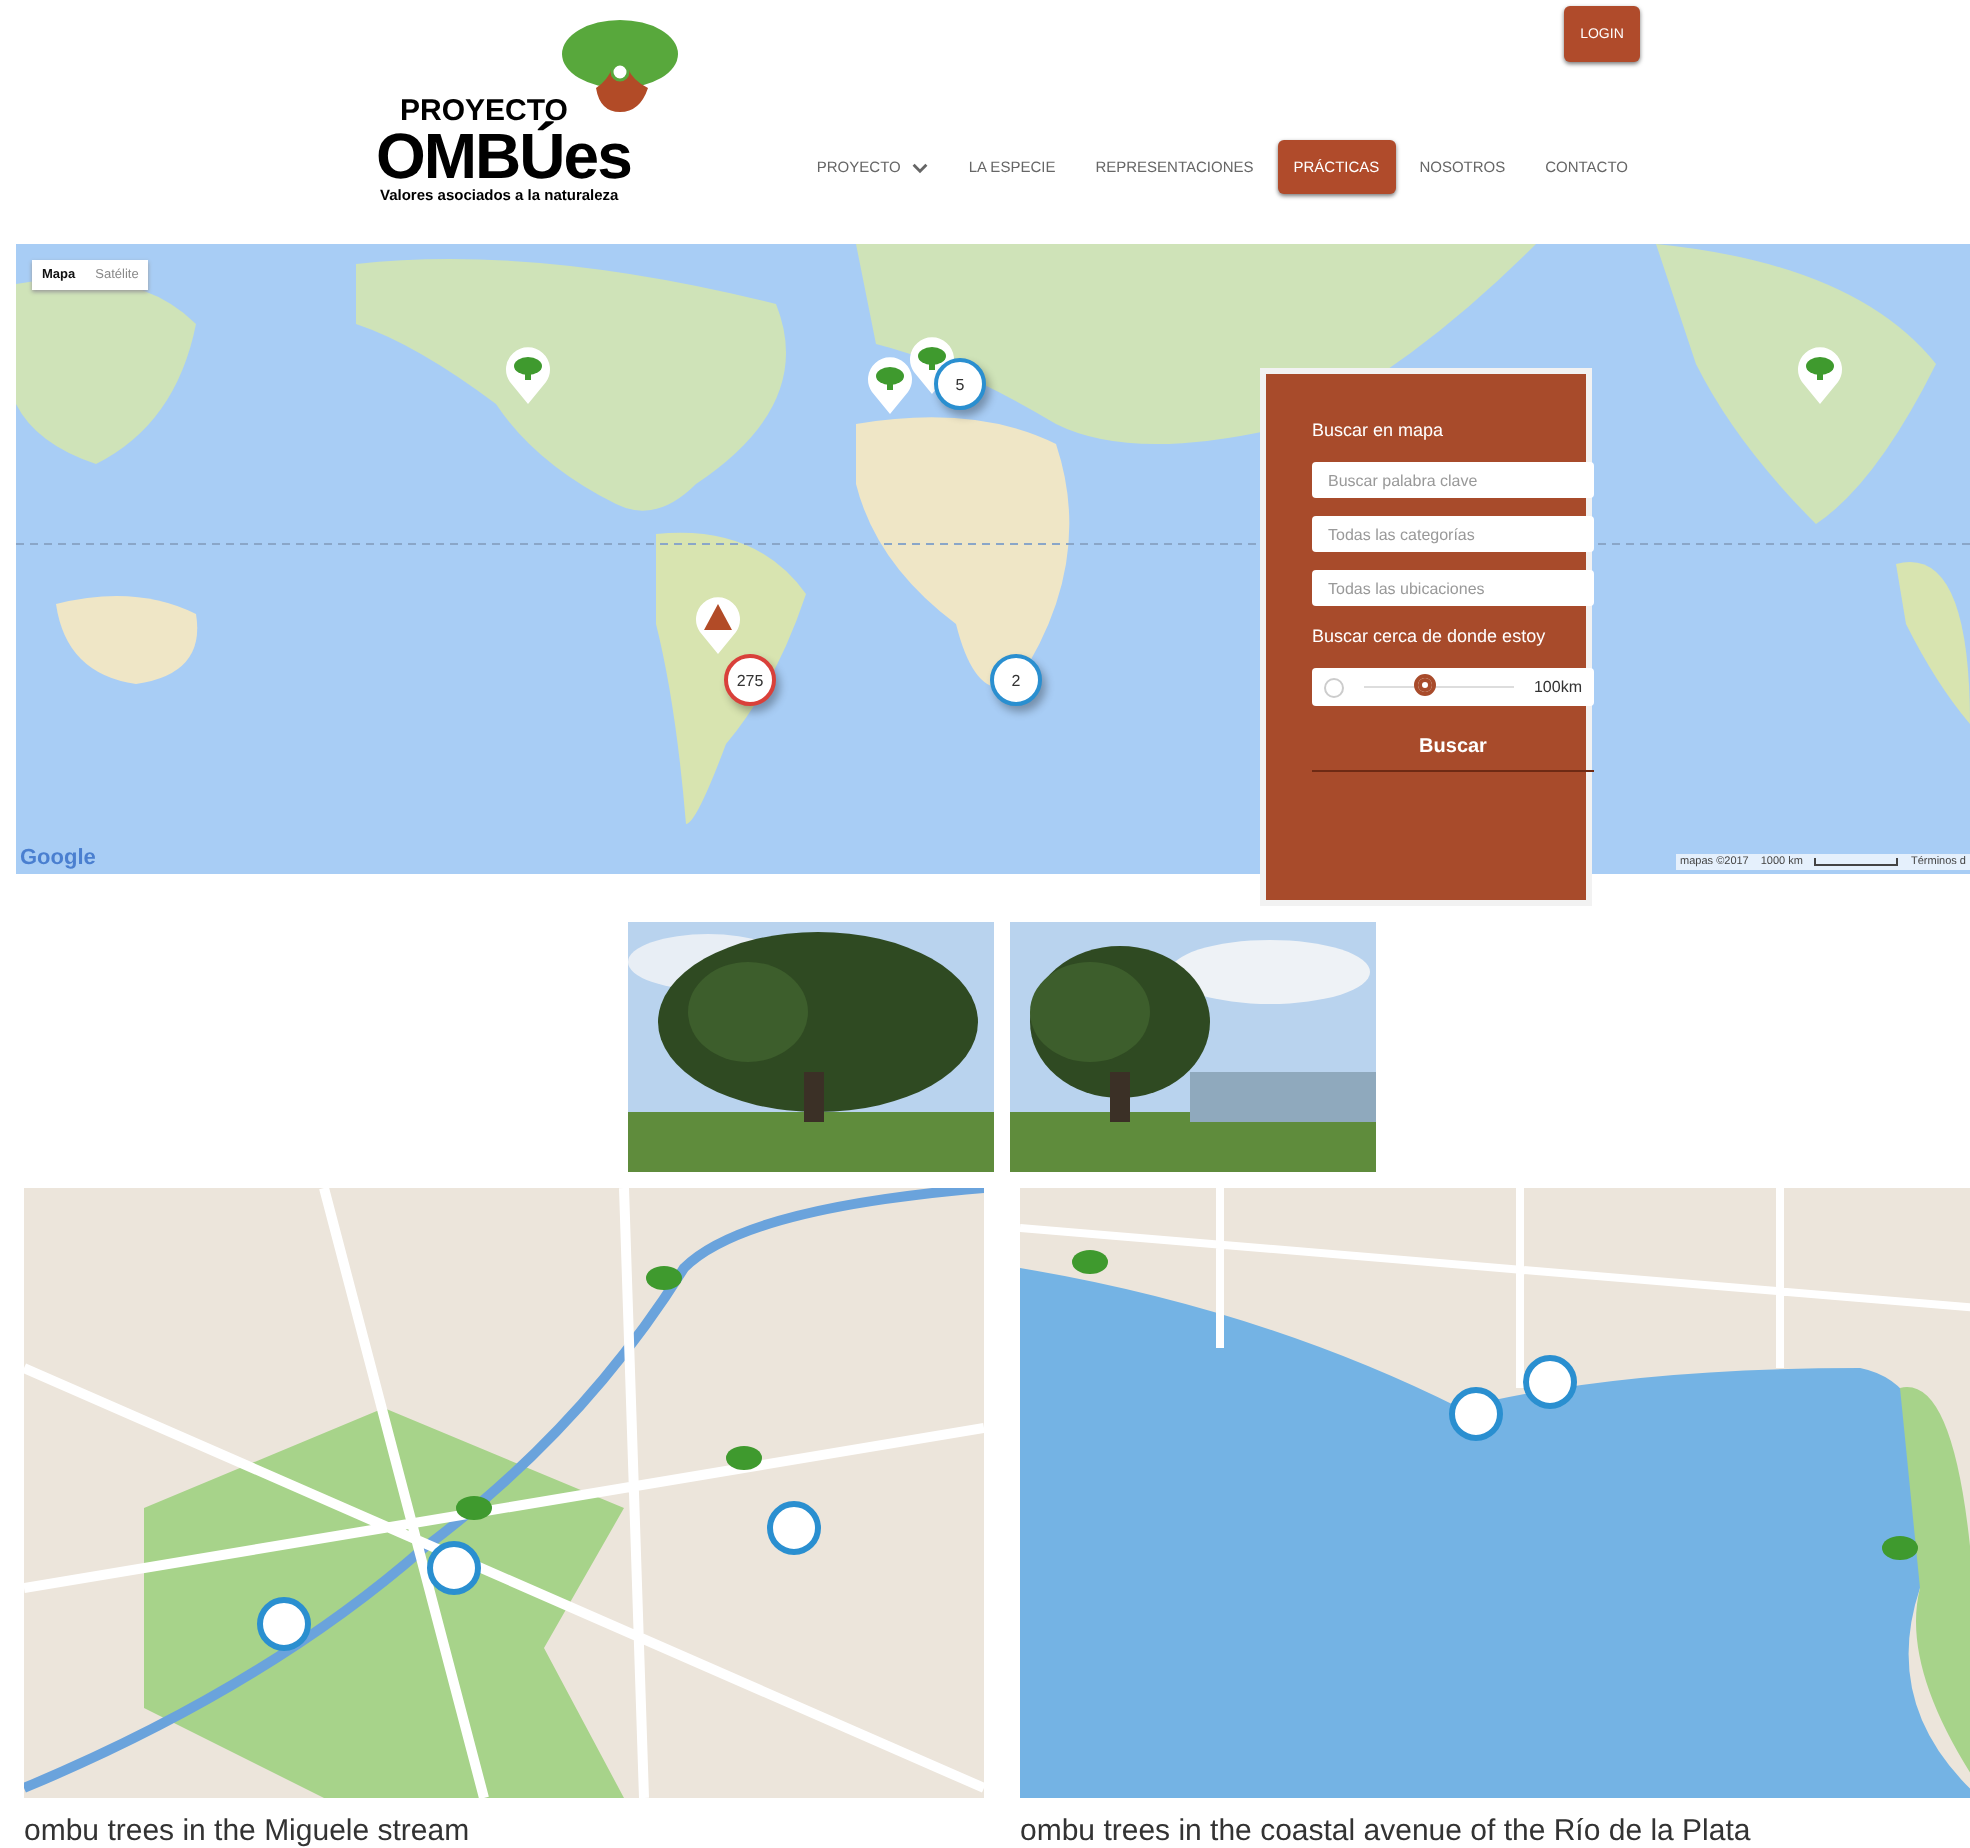 Image resolution: width=1970 pixels, height=1848 pixels. What do you see at coordinates (1430, 637) in the screenshot?
I see `nearby-label: Buscar cerca de donde estoy` at bounding box center [1430, 637].